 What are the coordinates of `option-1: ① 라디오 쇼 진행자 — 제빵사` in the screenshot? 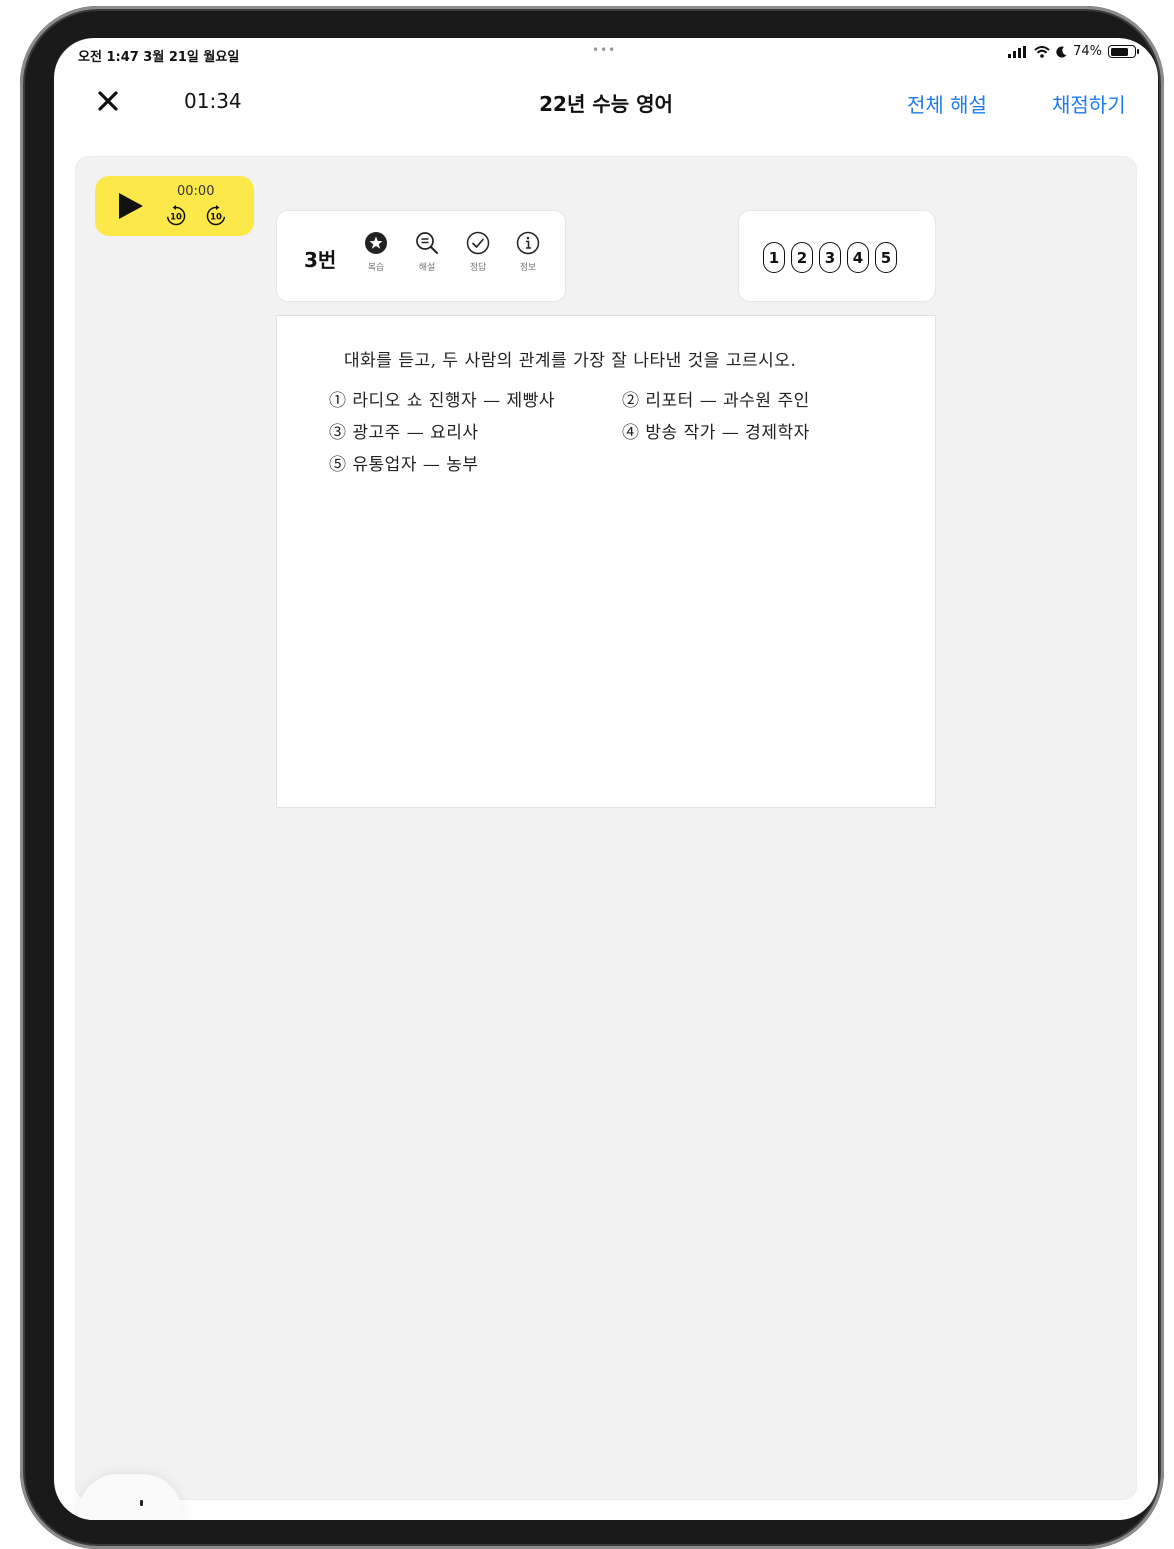 It's located at (442, 401).